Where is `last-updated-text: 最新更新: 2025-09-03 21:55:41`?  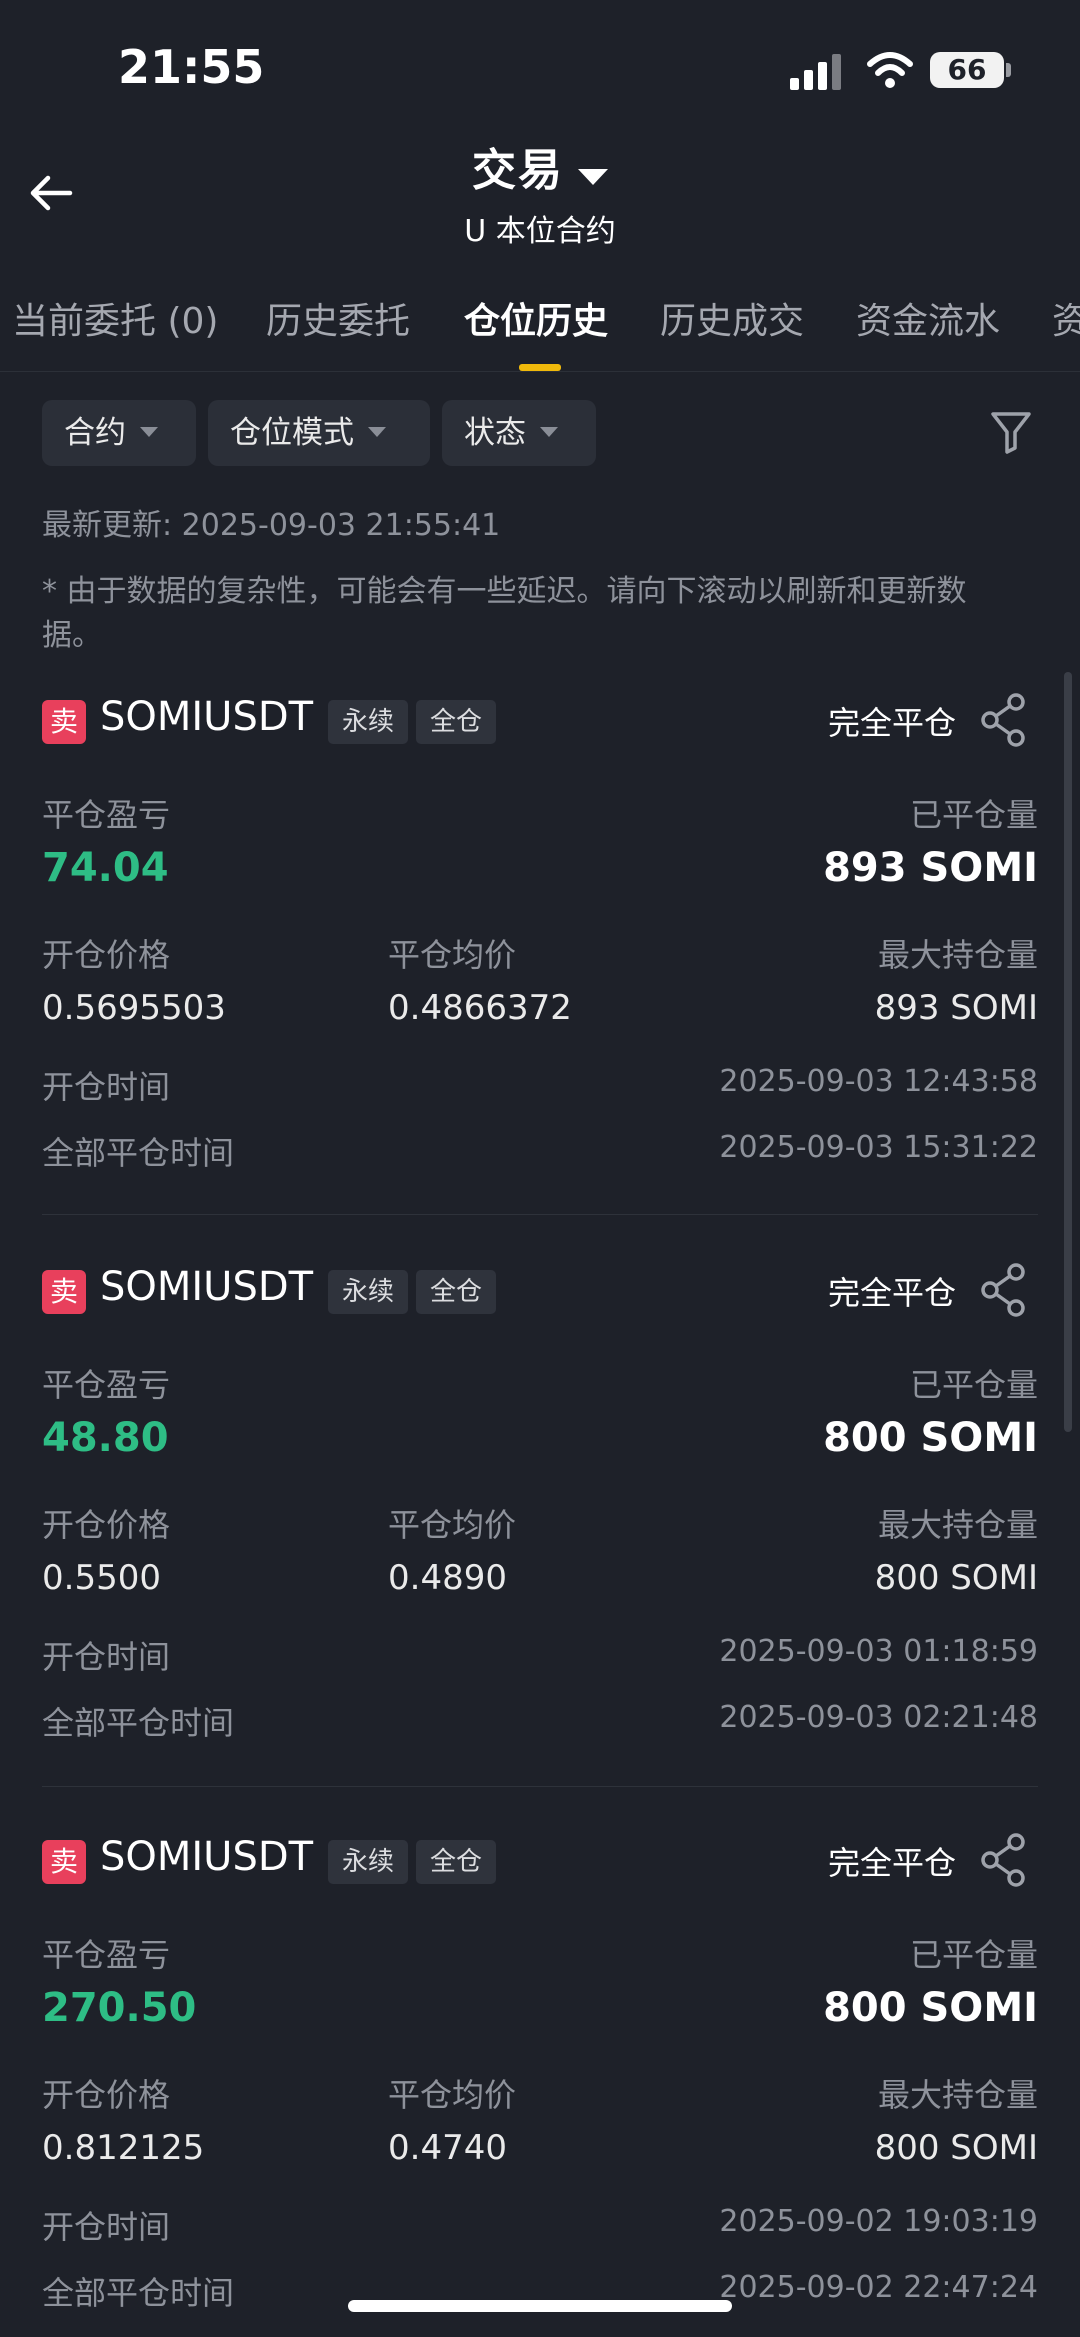 last-updated-text: 最新更新: 2025-09-03 21:55:41 is located at coordinates (271, 525).